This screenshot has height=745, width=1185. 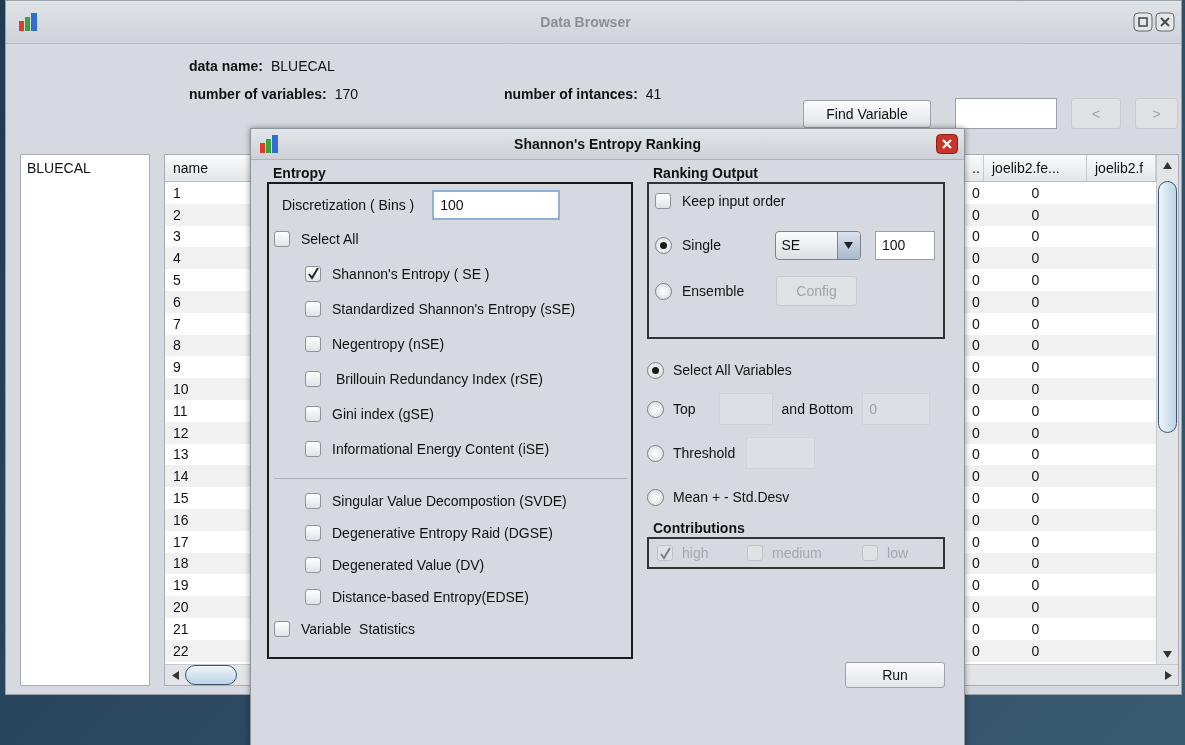 What do you see at coordinates (181, 432) in the screenshot?
I see `table-cell: 12` at bounding box center [181, 432].